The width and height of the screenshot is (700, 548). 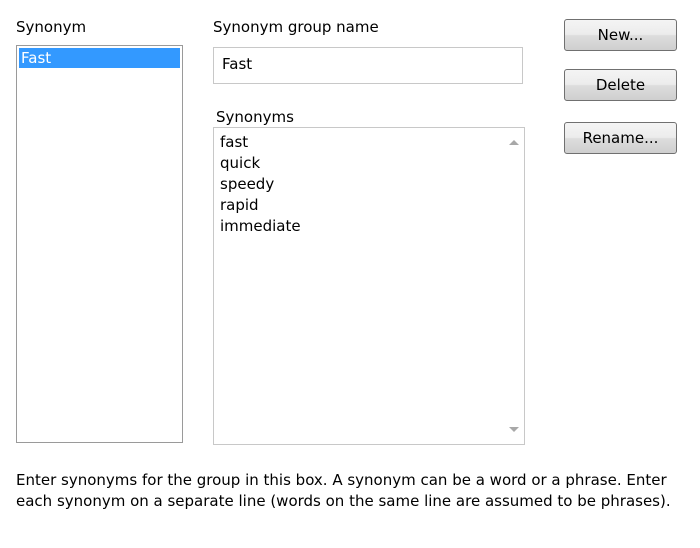 I want to click on synonyms-label: Synonyms, so click(x=255, y=117).